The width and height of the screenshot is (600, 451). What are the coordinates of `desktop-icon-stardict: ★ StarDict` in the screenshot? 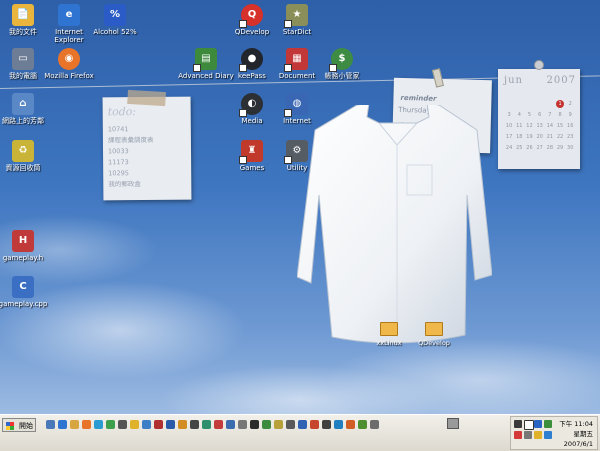 It's located at (297, 20).